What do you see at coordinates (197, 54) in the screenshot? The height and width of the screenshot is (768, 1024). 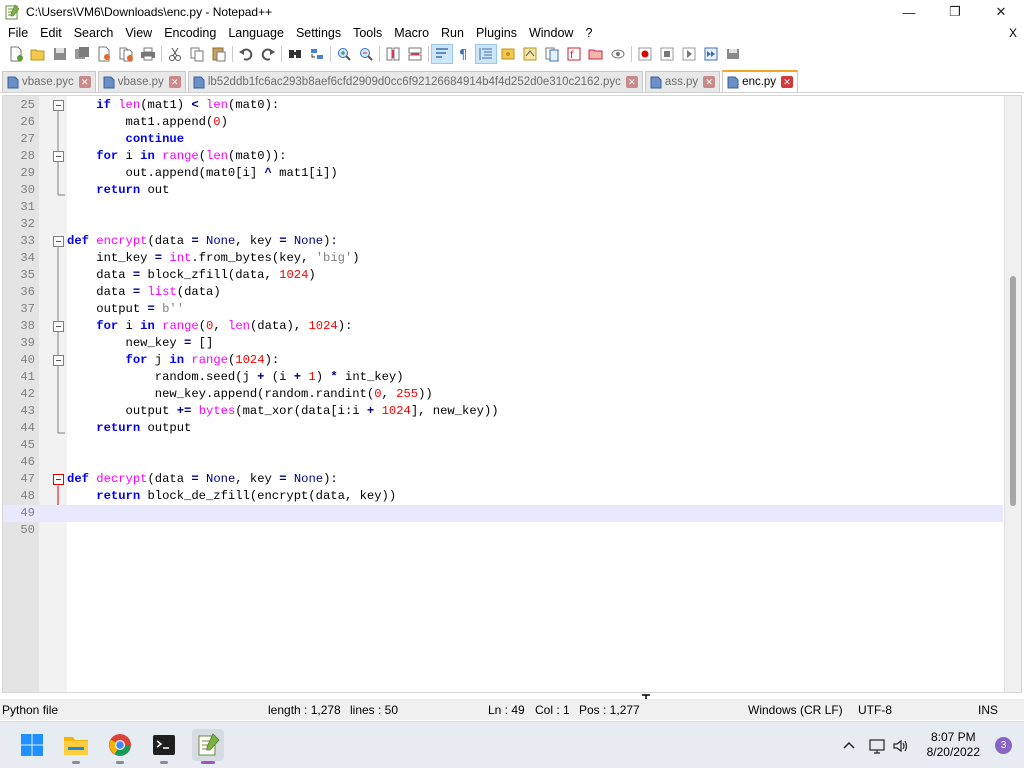 I see `copy-icon` at bounding box center [197, 54].